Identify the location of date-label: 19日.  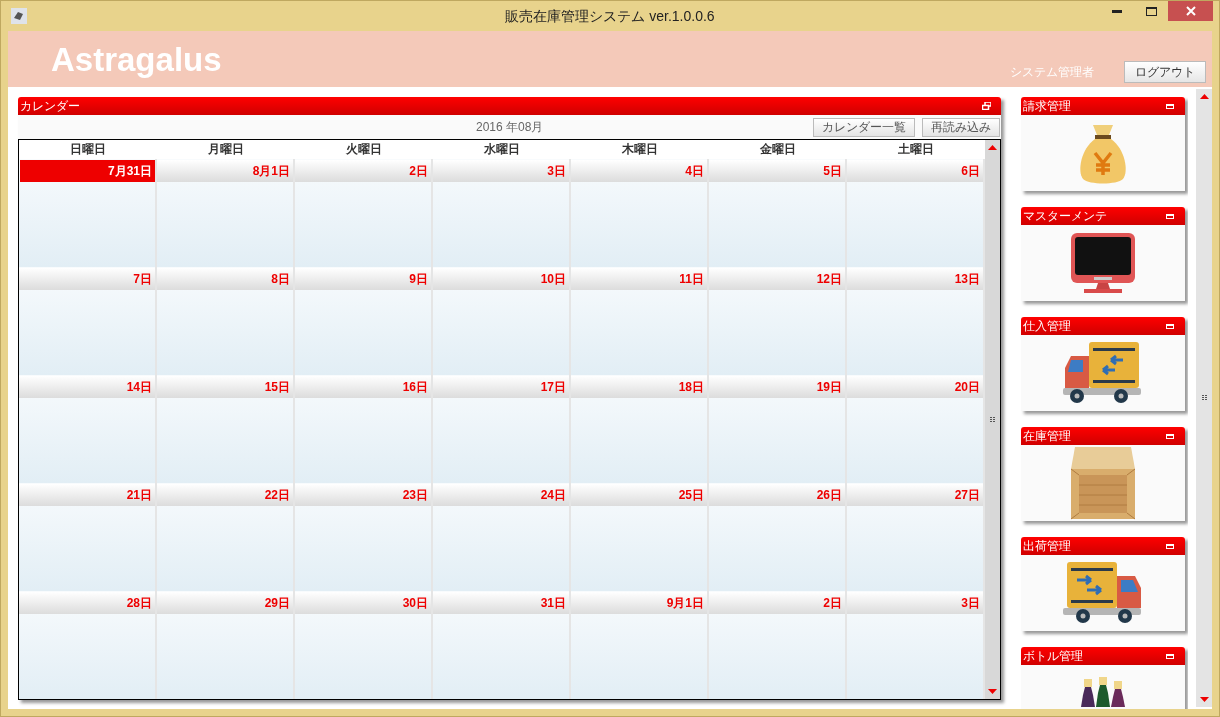
(777, 387).